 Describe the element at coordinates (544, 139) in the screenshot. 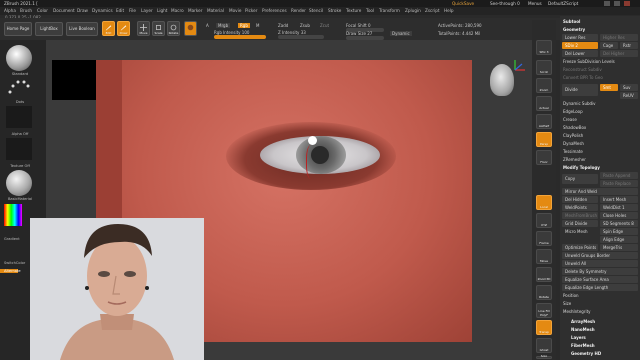

I see `persp-button: Persp` at that location.